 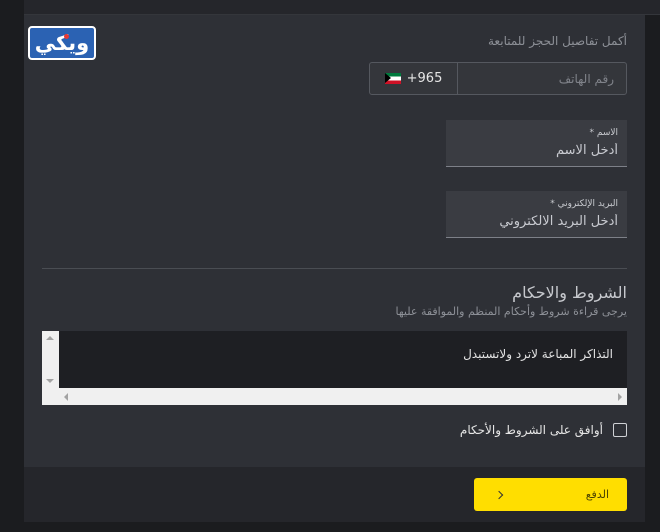 What do you see at coordinates (620, 430) in the screenshot?
I see `agree-checkbox` at bounding box center [620, 430].